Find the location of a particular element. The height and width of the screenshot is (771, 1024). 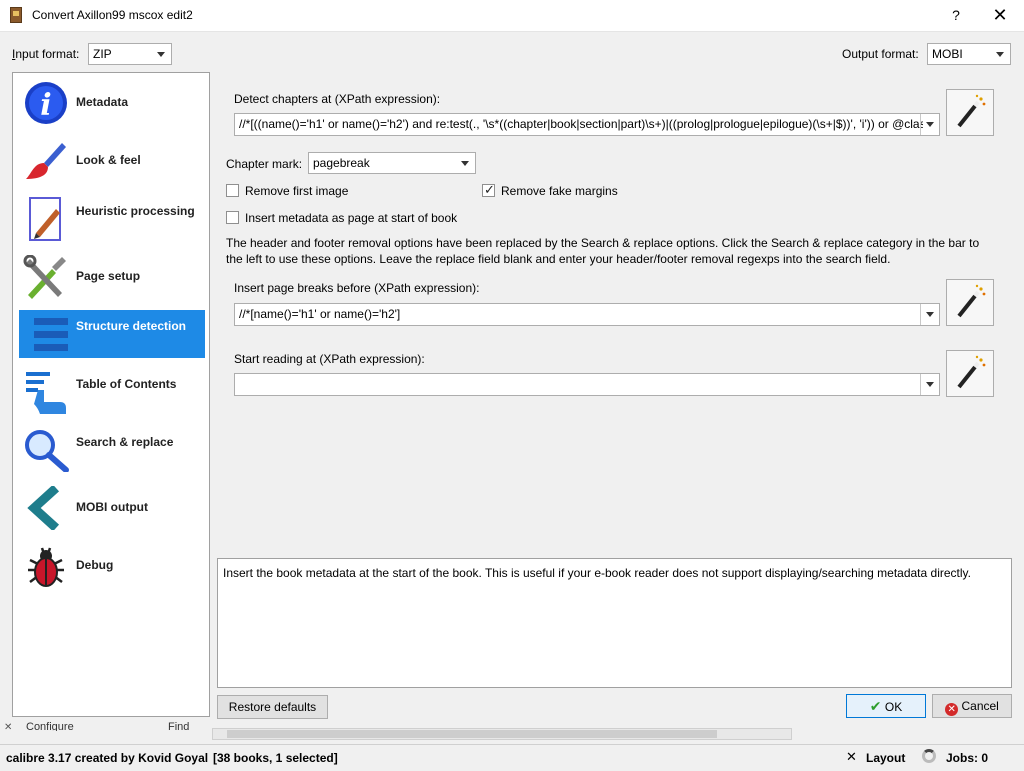

xpath-wizard-button-page-breaks is located at coordinates (970, 302).